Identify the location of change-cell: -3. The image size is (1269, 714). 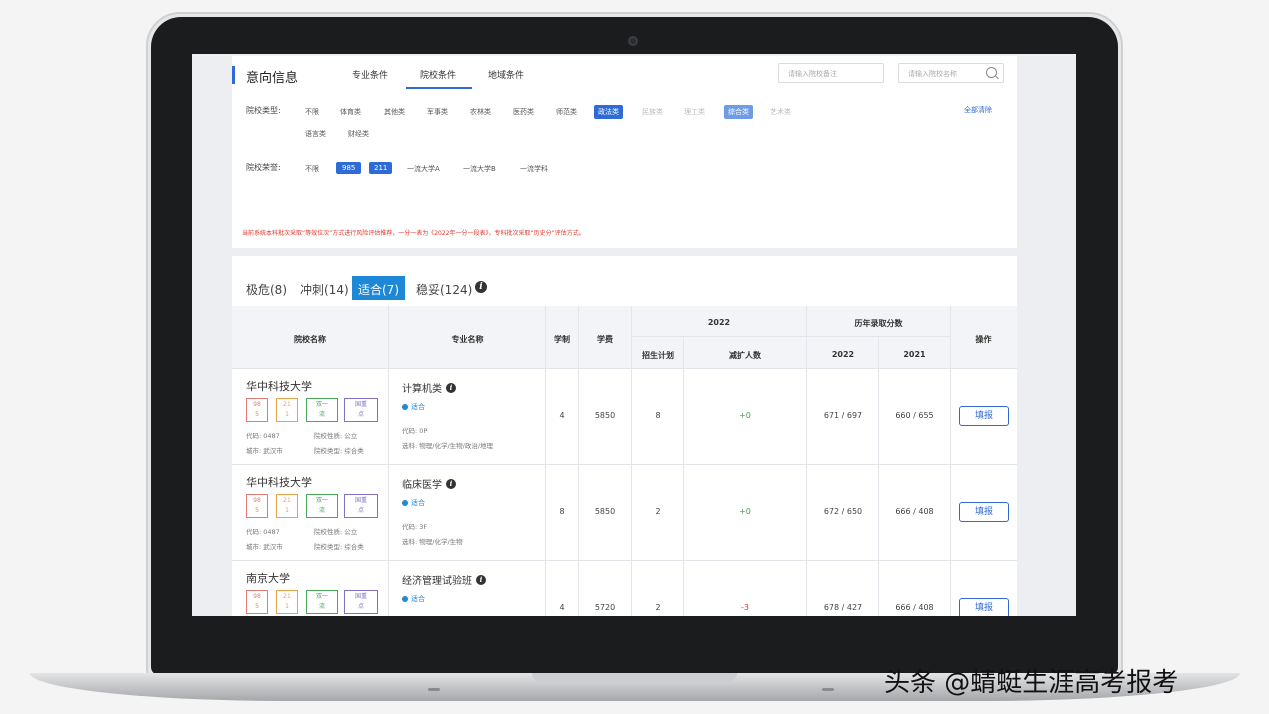
(745, 607).